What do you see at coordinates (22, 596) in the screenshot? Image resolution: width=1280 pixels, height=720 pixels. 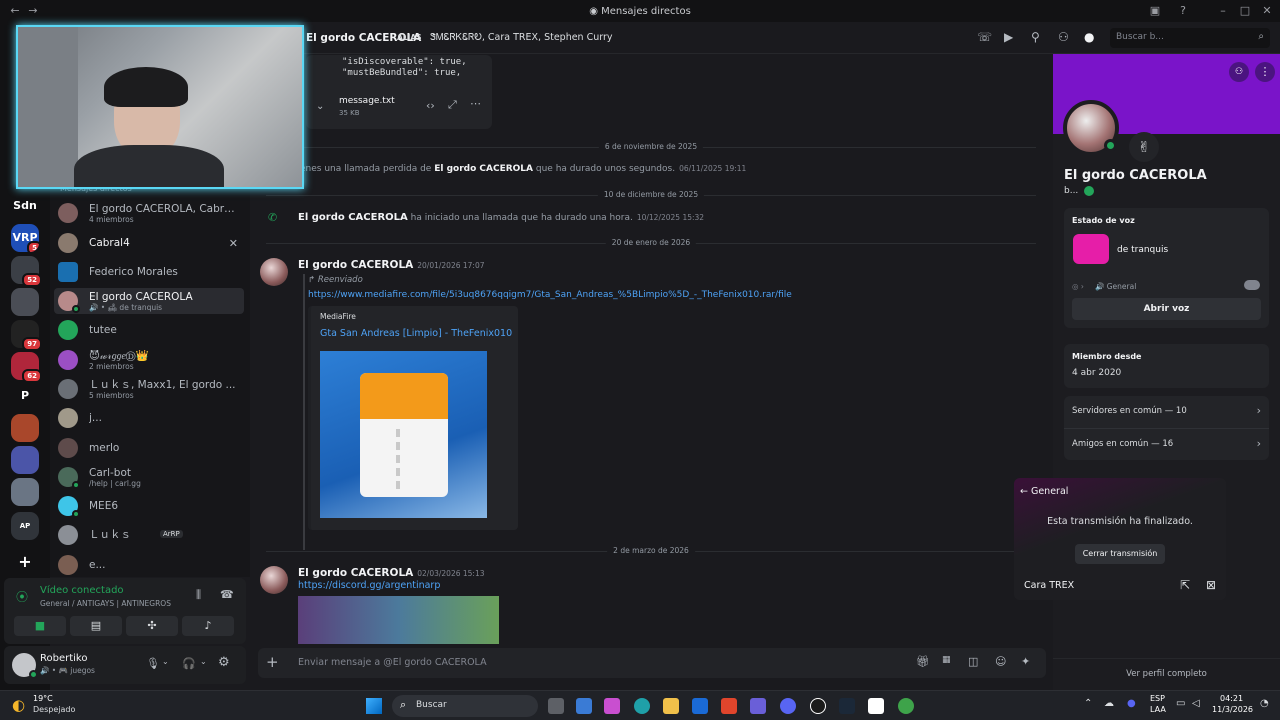 I see `signal-icon: ⦿` at bounding box center [22, 596].